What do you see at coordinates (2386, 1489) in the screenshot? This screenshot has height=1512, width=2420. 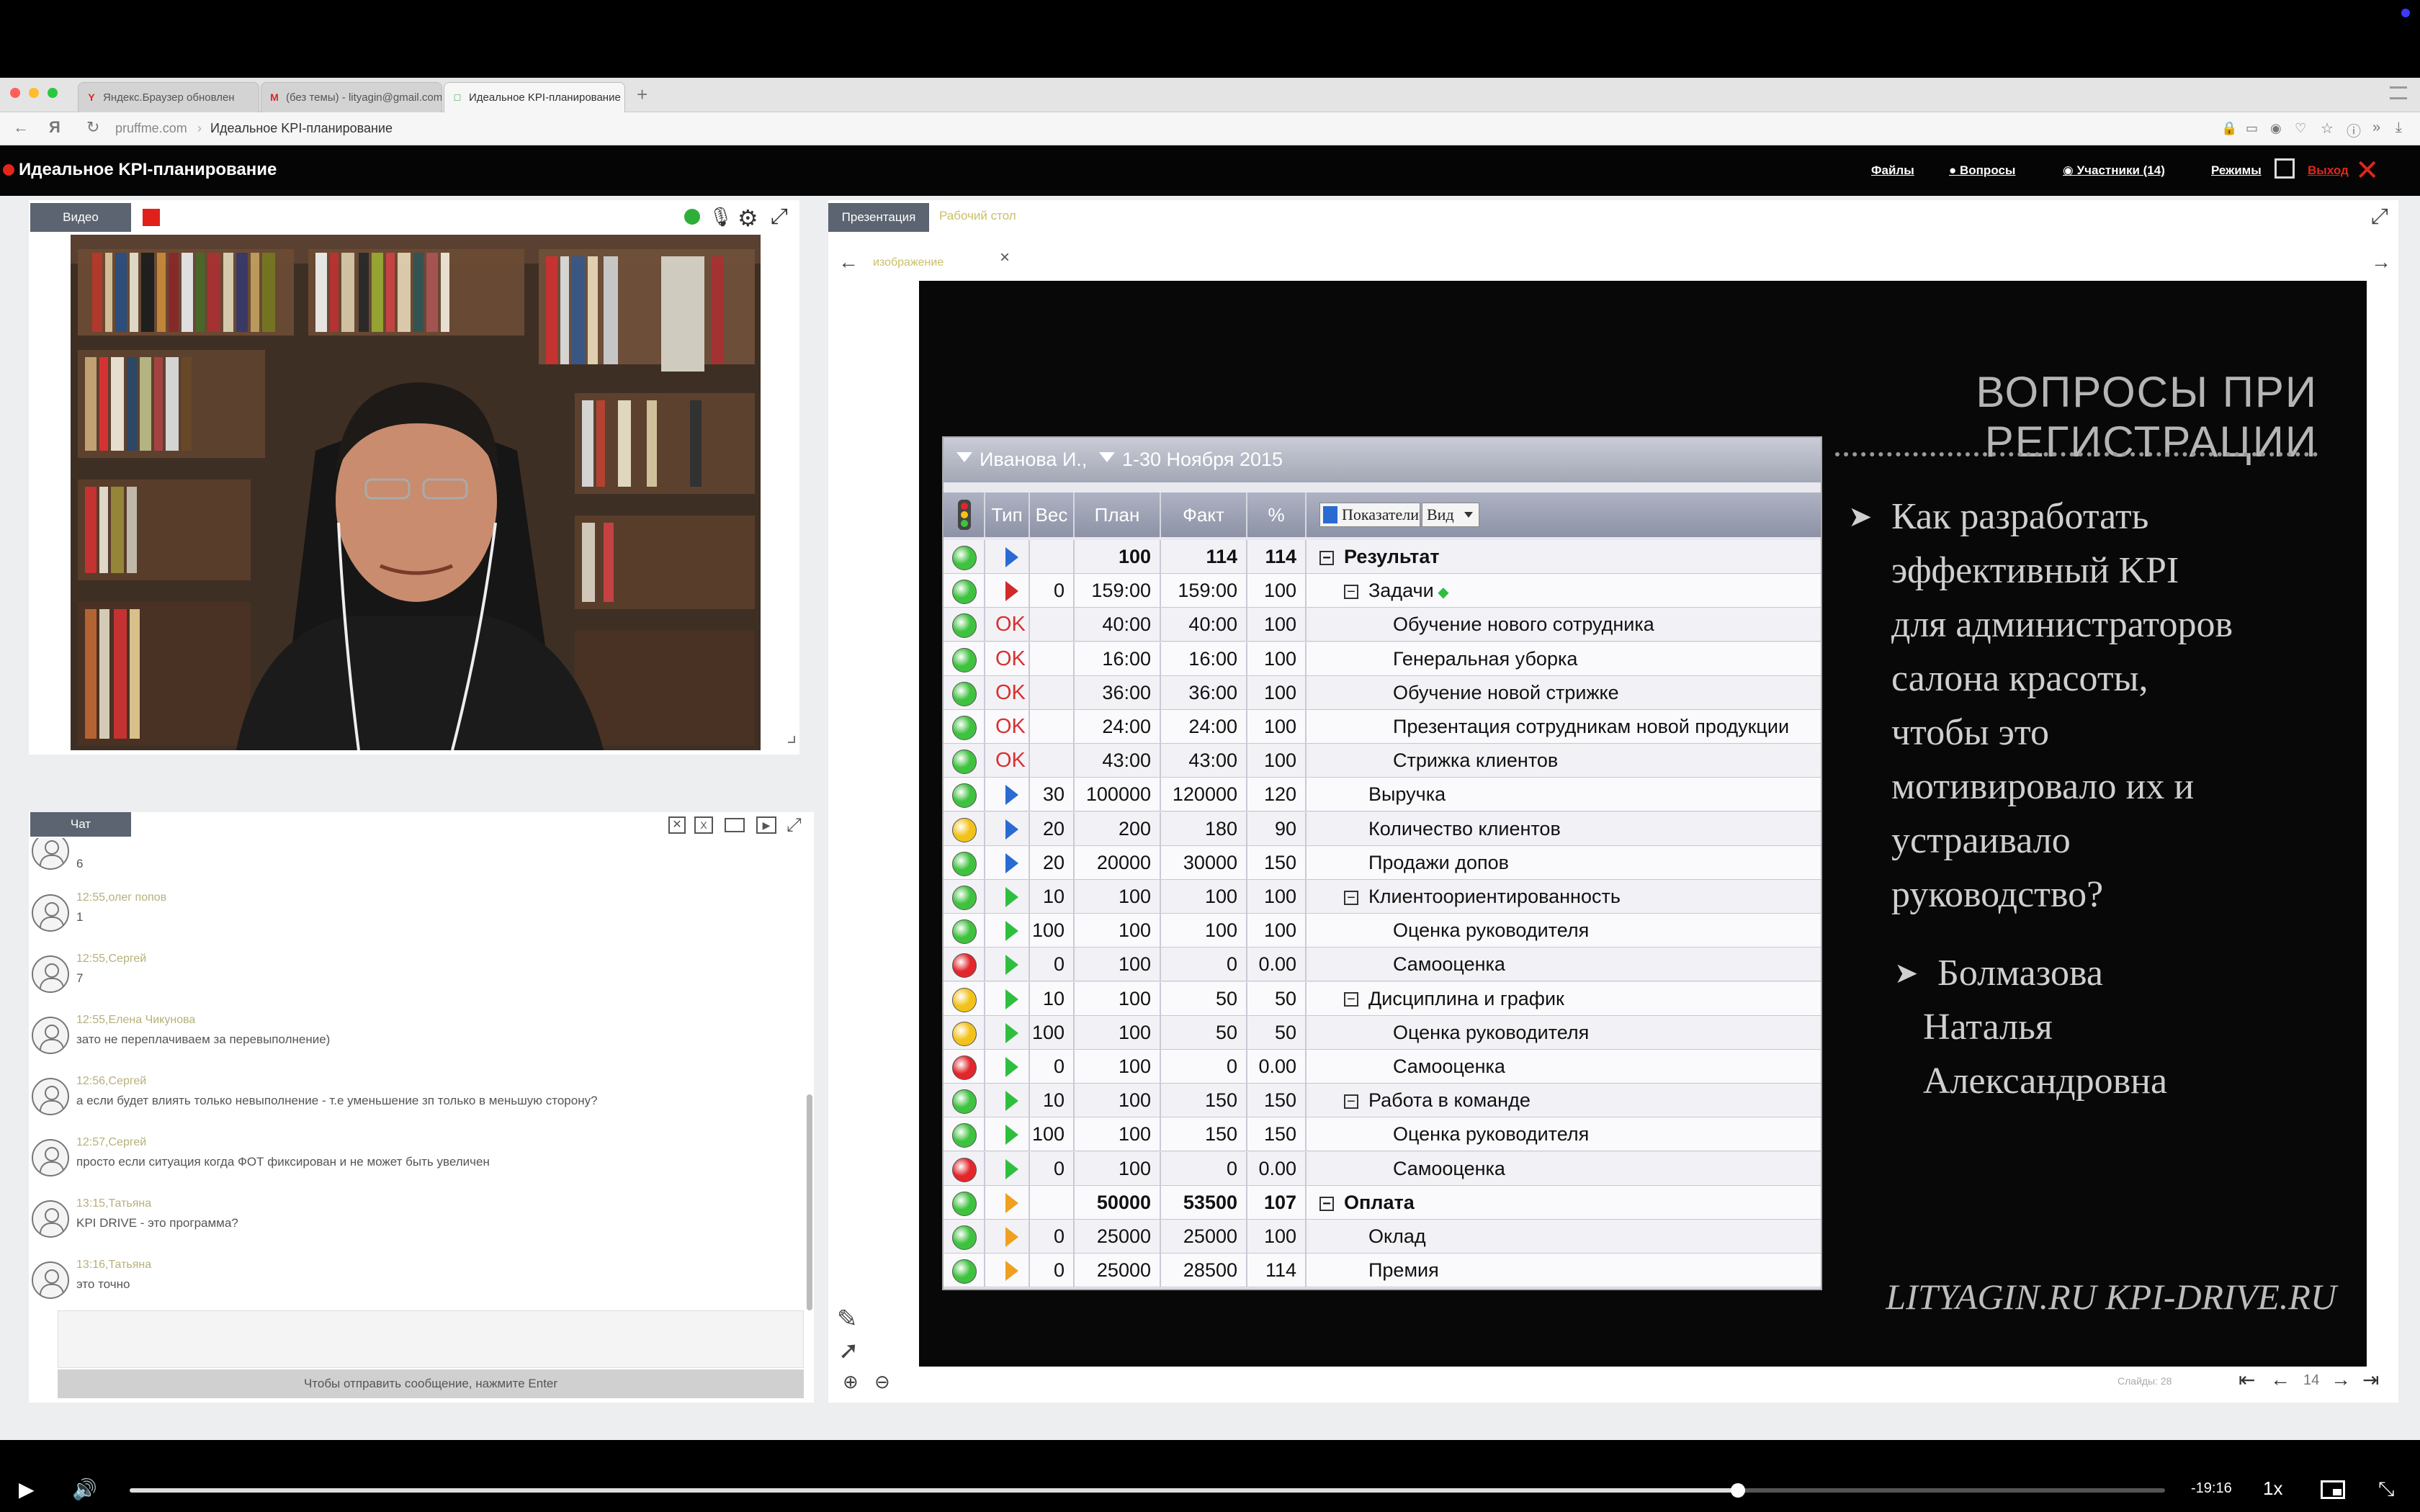 I see `exit-fullscreen-icon: ⤡` at bounding box center [2386, 1489].